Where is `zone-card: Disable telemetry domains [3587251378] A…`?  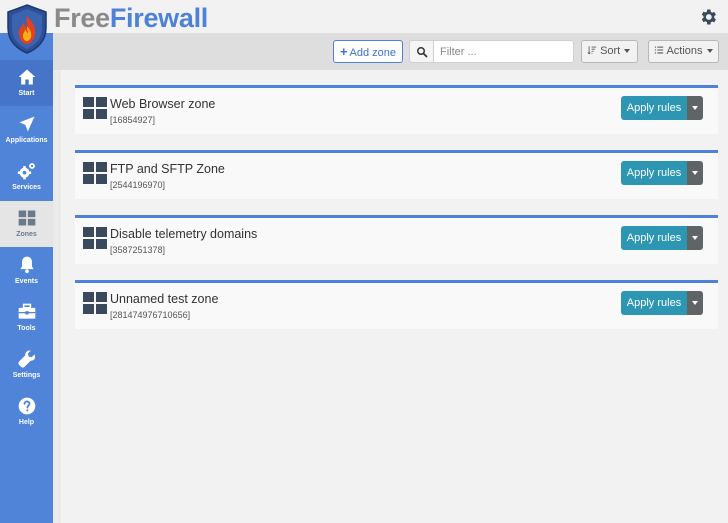
zone-card: Disable telemetry domains [3587251378] A… is located at coordinates (396, 239).